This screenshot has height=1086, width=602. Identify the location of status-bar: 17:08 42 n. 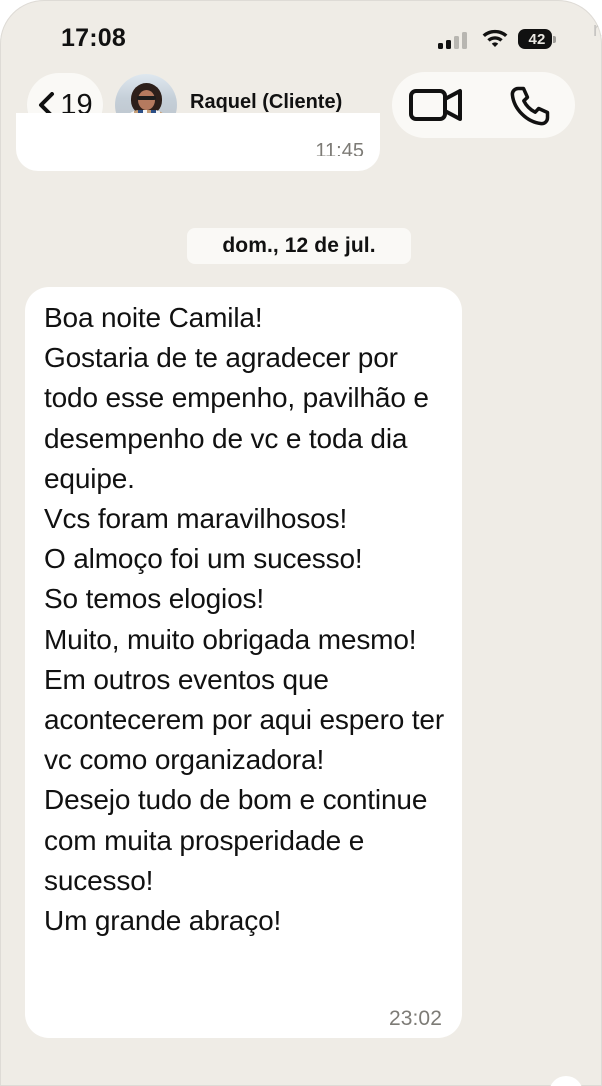
(301, 33).